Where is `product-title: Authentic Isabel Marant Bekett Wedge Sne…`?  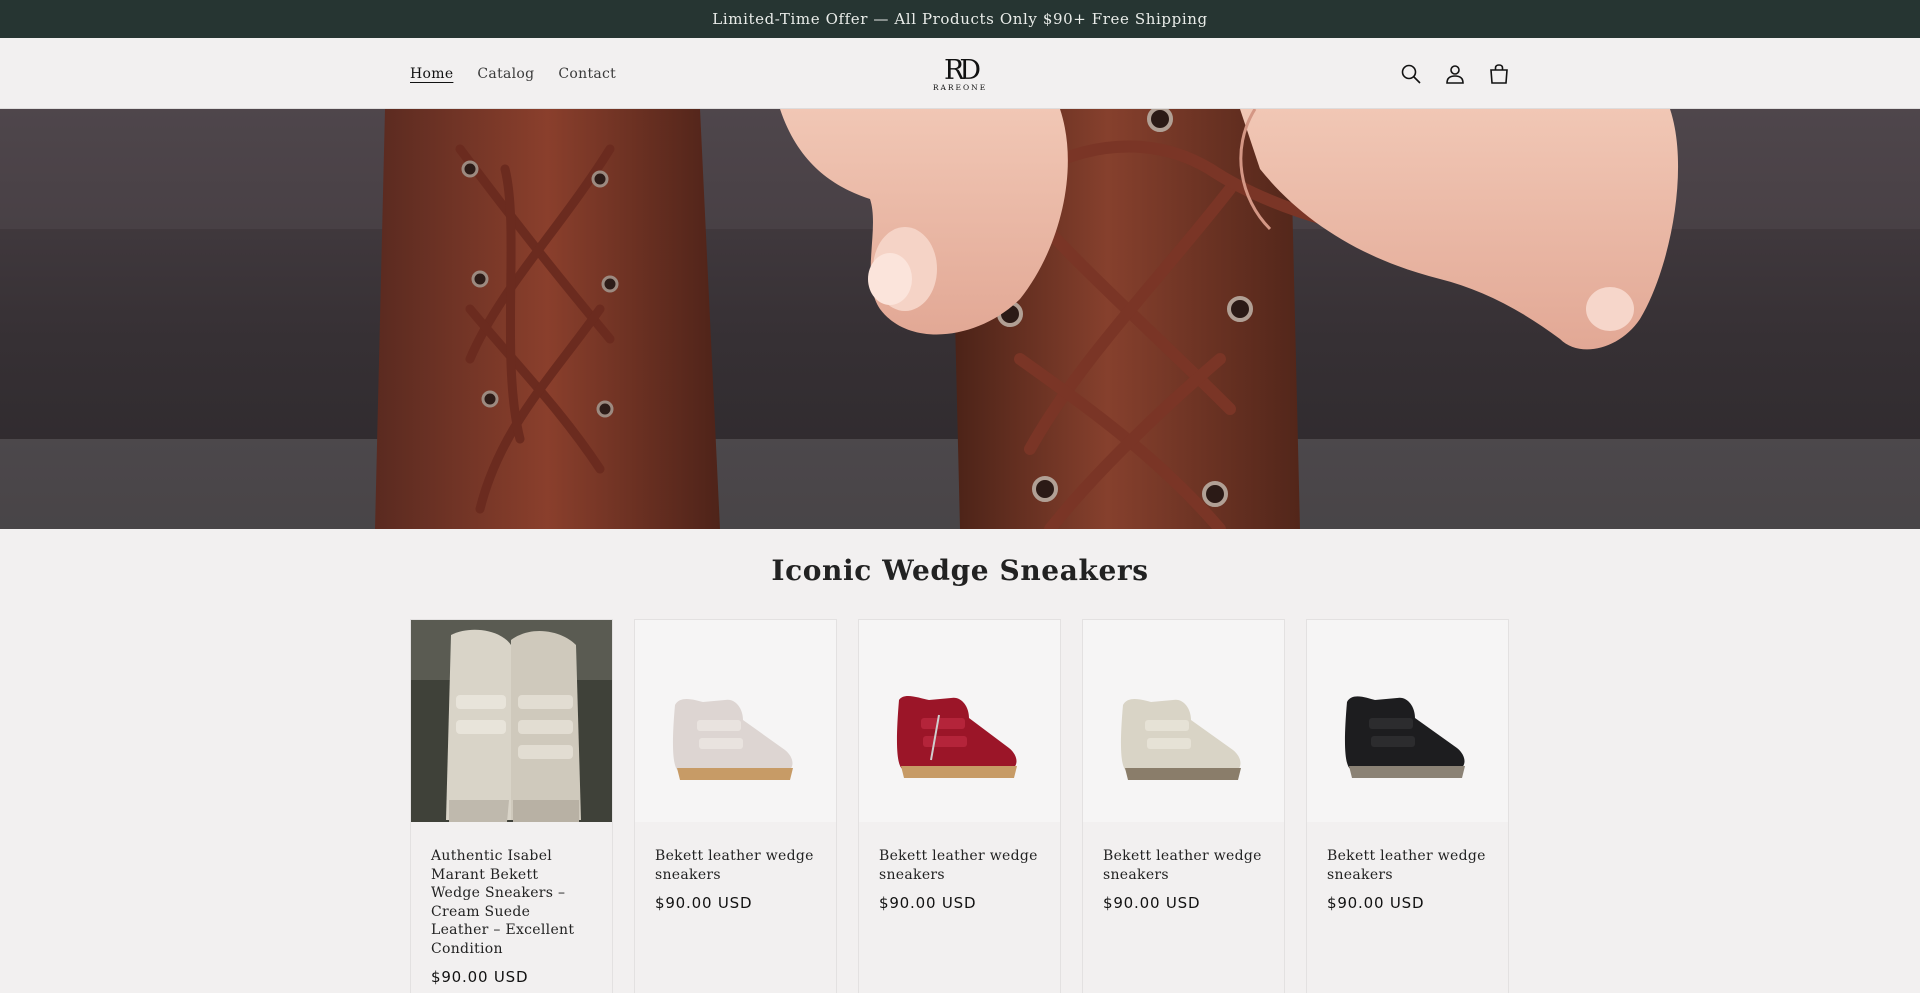
product-title: Authentic Isabel Marant Bekett Wedge Sne… is located at coordinates (511, 902).